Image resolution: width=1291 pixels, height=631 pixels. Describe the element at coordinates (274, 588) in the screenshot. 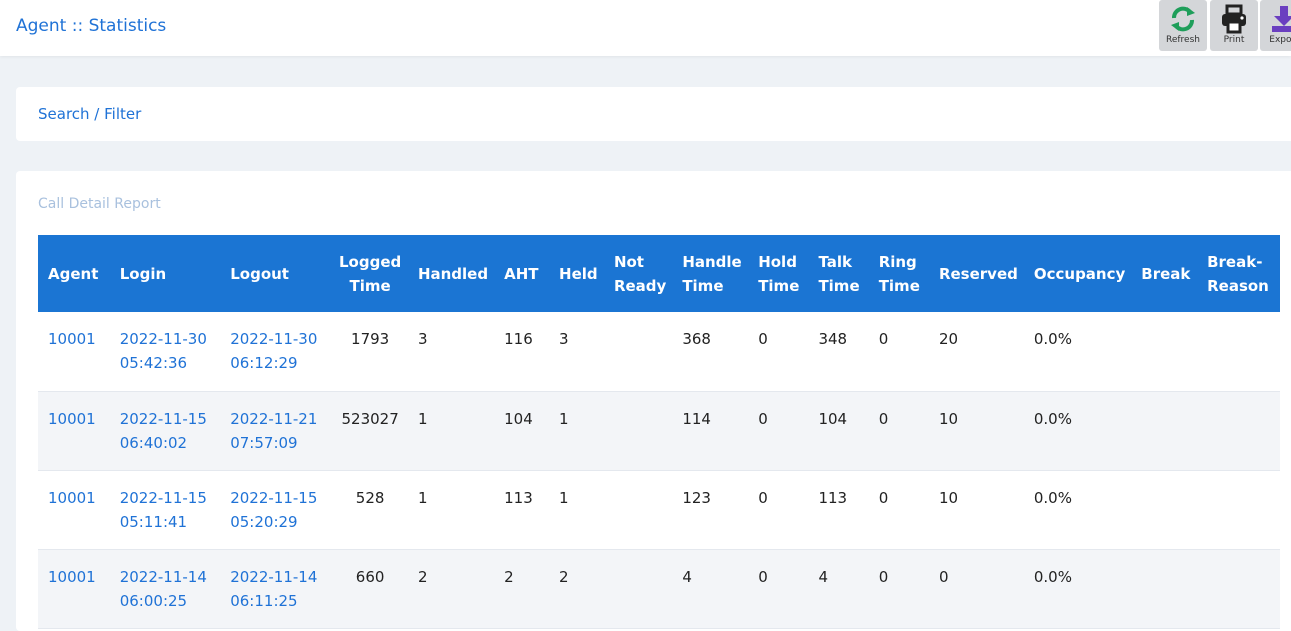

I see `logout-link: 2022-11-14 06:11:25` at that location.